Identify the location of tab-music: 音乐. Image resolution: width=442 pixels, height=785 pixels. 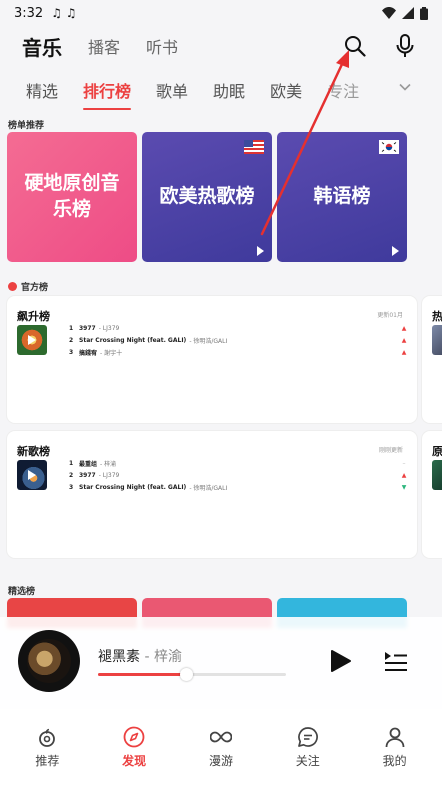
(42, 46).